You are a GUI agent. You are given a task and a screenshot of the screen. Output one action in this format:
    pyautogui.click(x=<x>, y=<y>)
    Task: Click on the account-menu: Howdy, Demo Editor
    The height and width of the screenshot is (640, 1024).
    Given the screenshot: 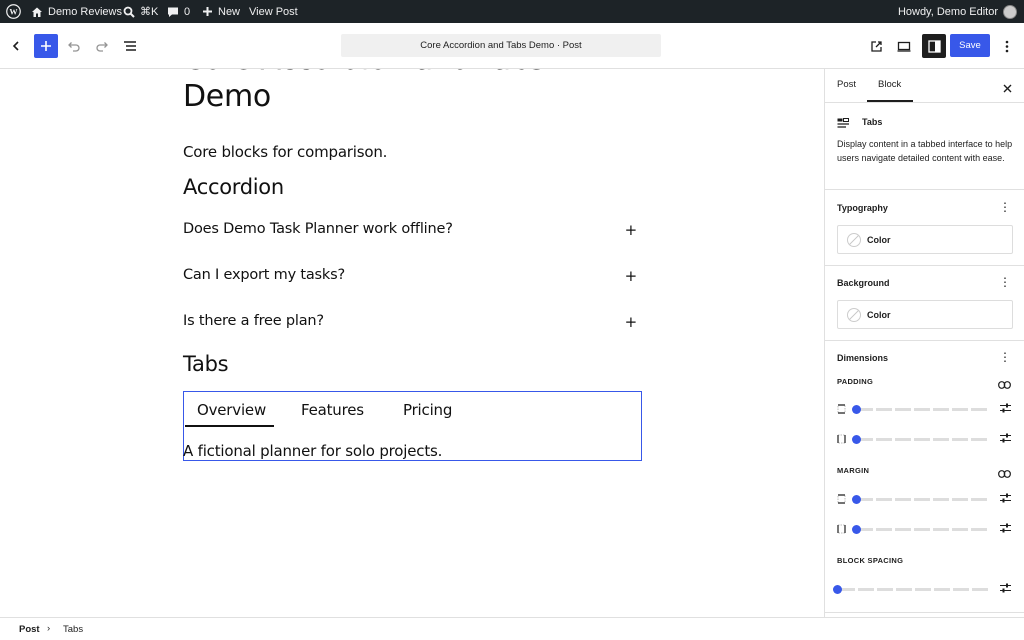 What is the action you would take?
    pyautogui.click(x=957, y=11)
    